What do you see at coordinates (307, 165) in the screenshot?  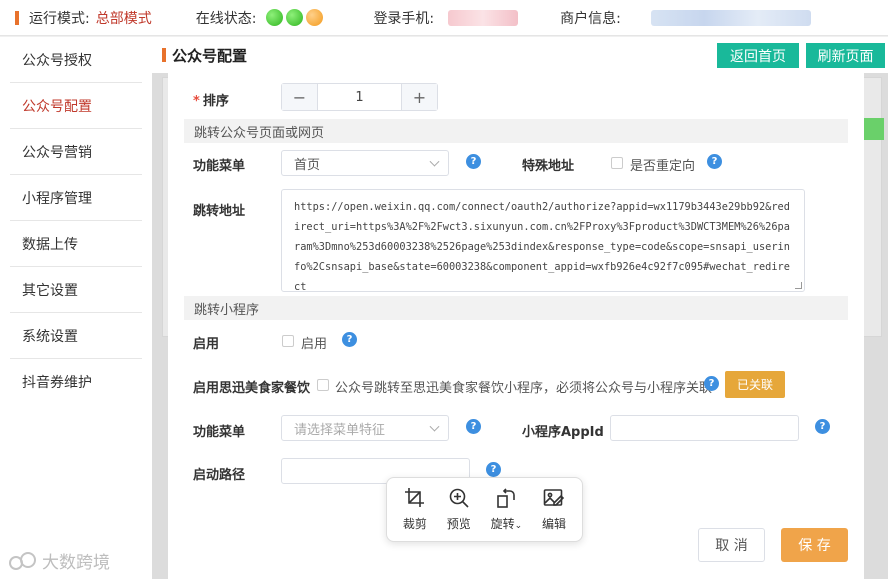 I see `menu-select-value: 首页` at bounding box center [307, 165].